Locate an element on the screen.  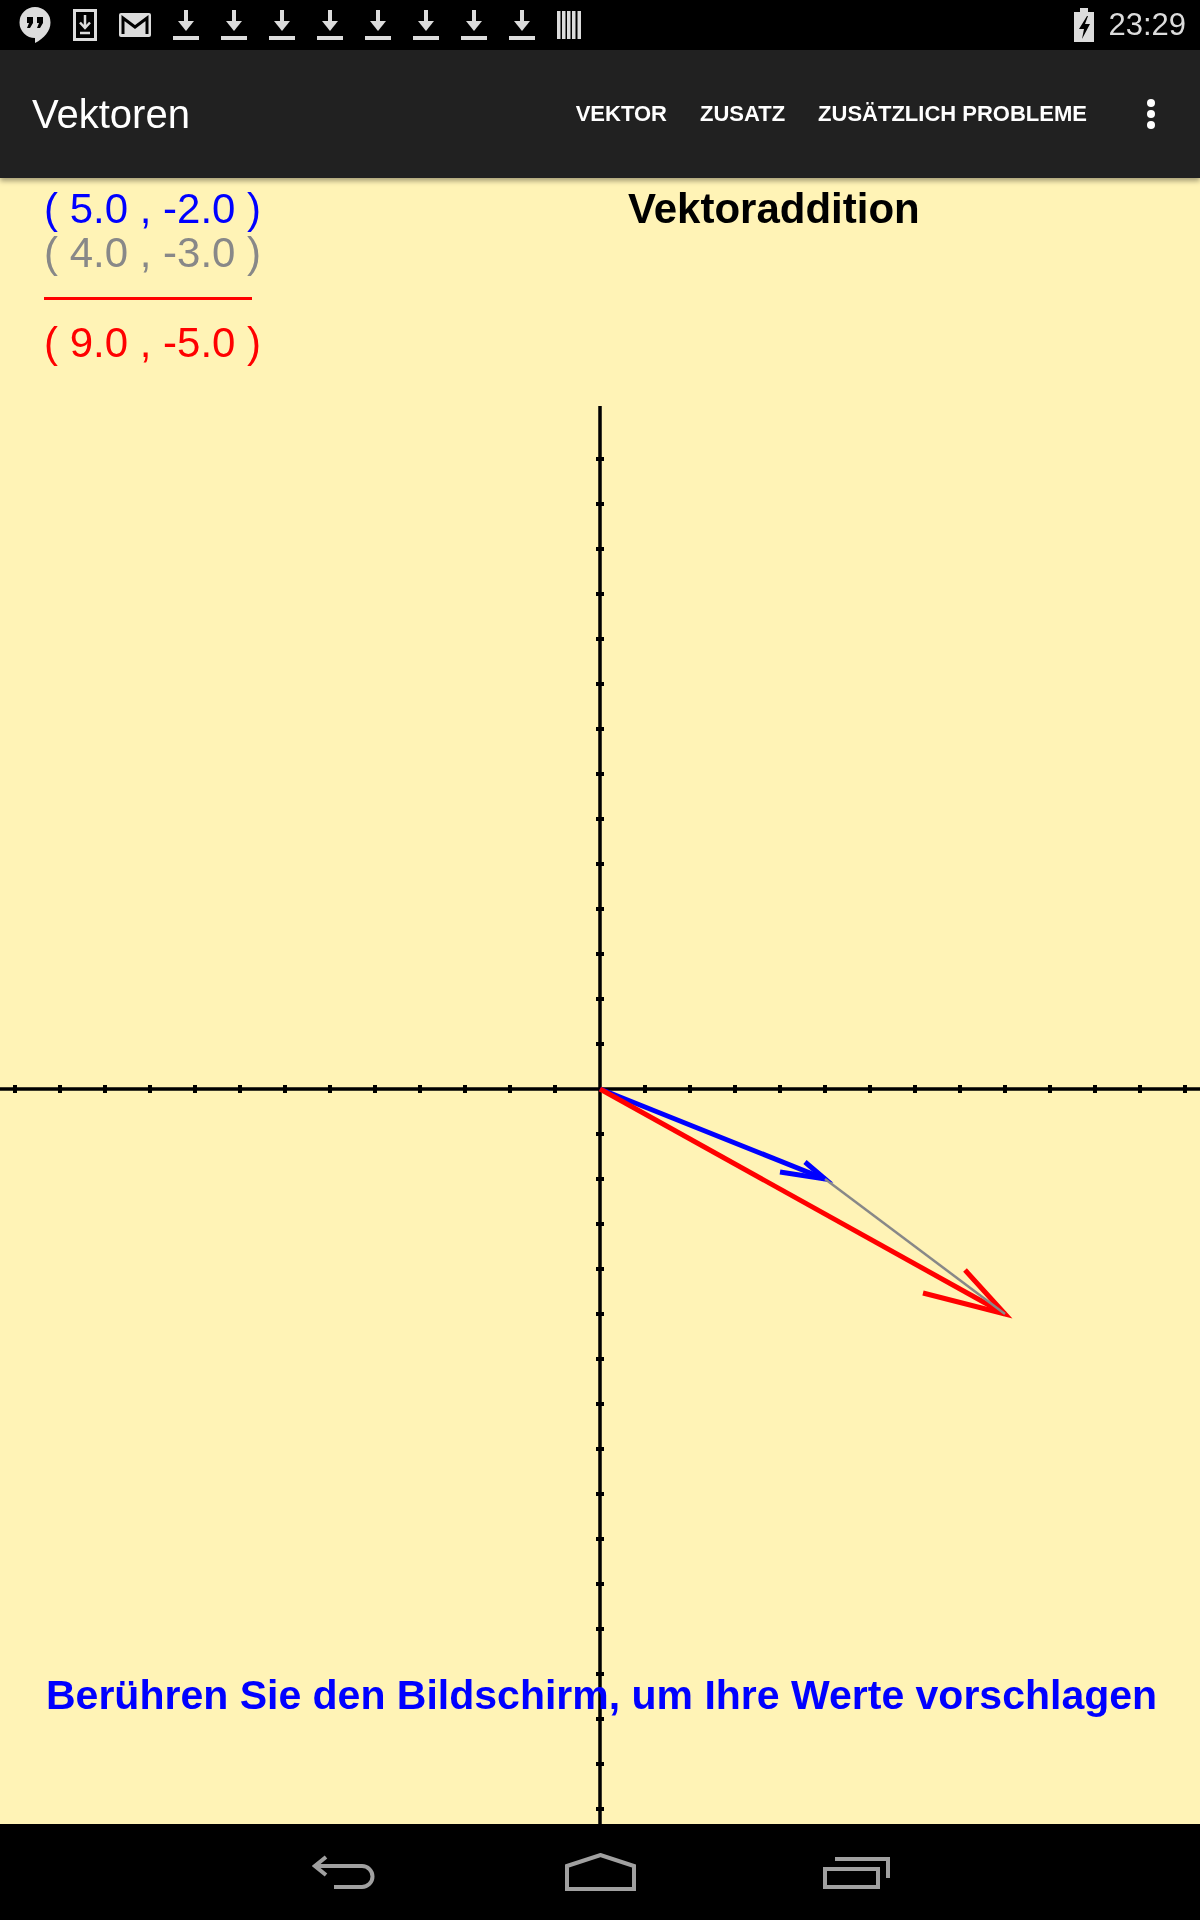
download-box-icon is located at coordinates (85, 25).